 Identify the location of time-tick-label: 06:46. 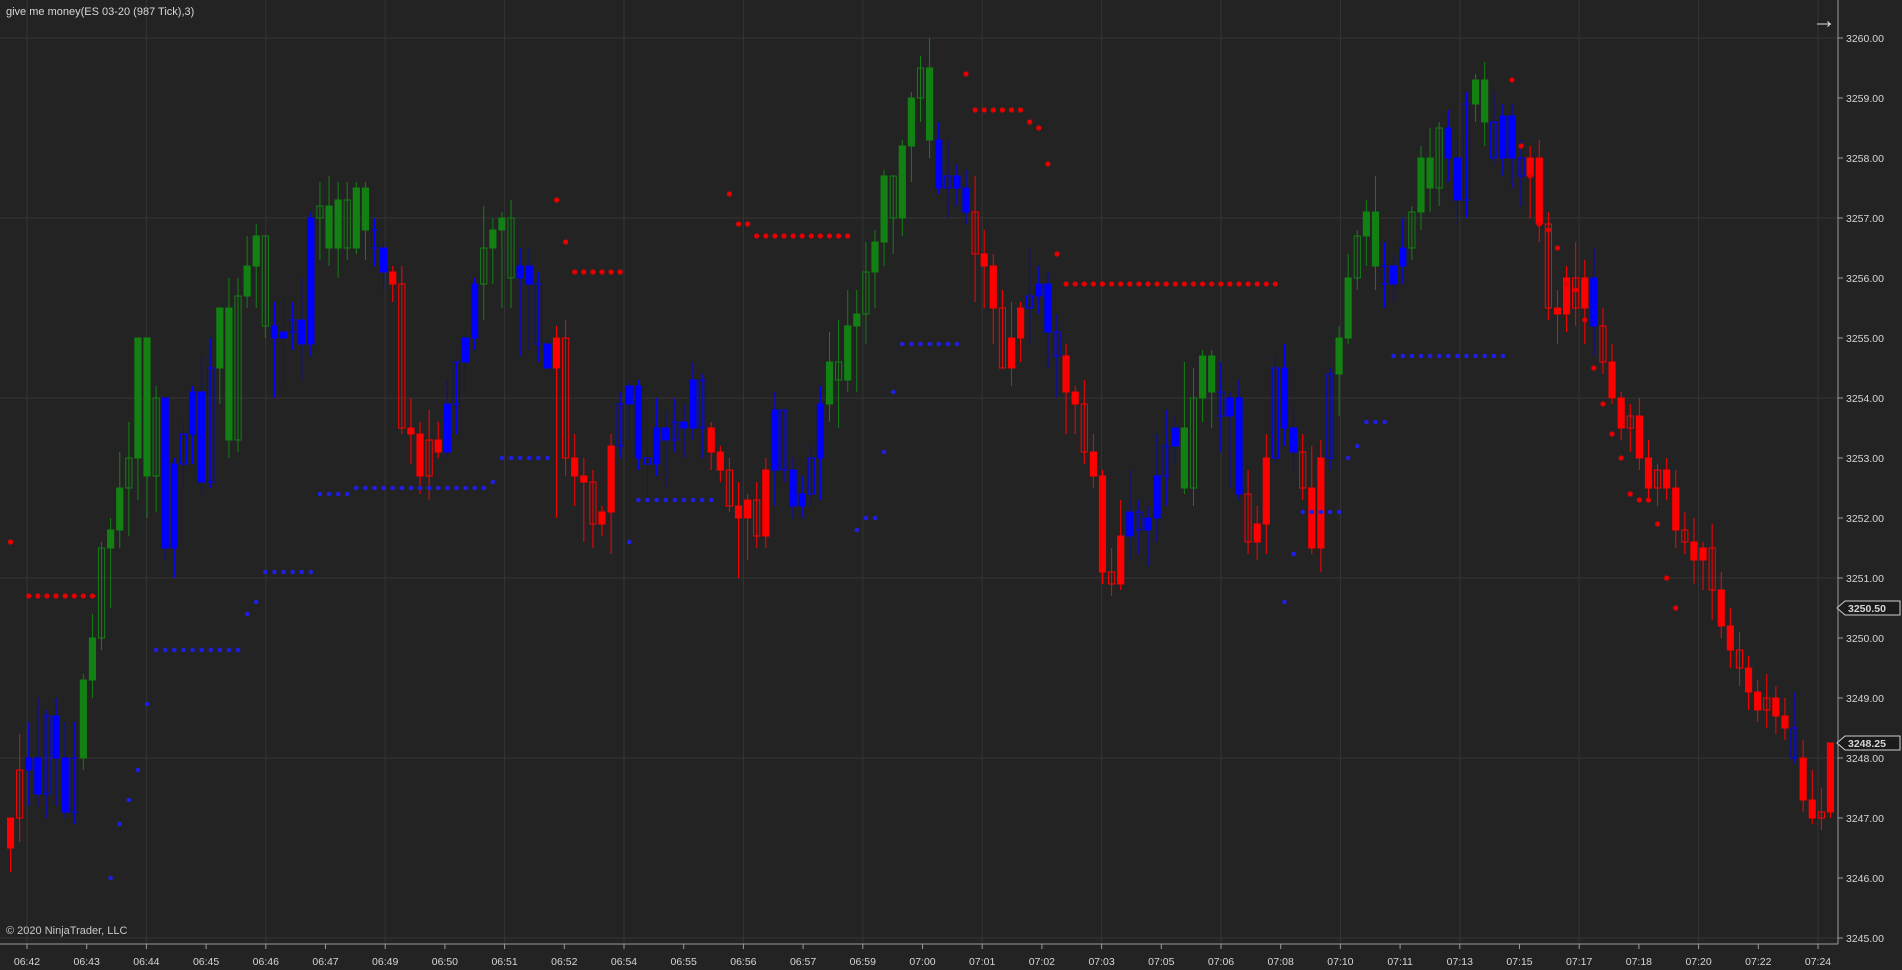
(266, 962).